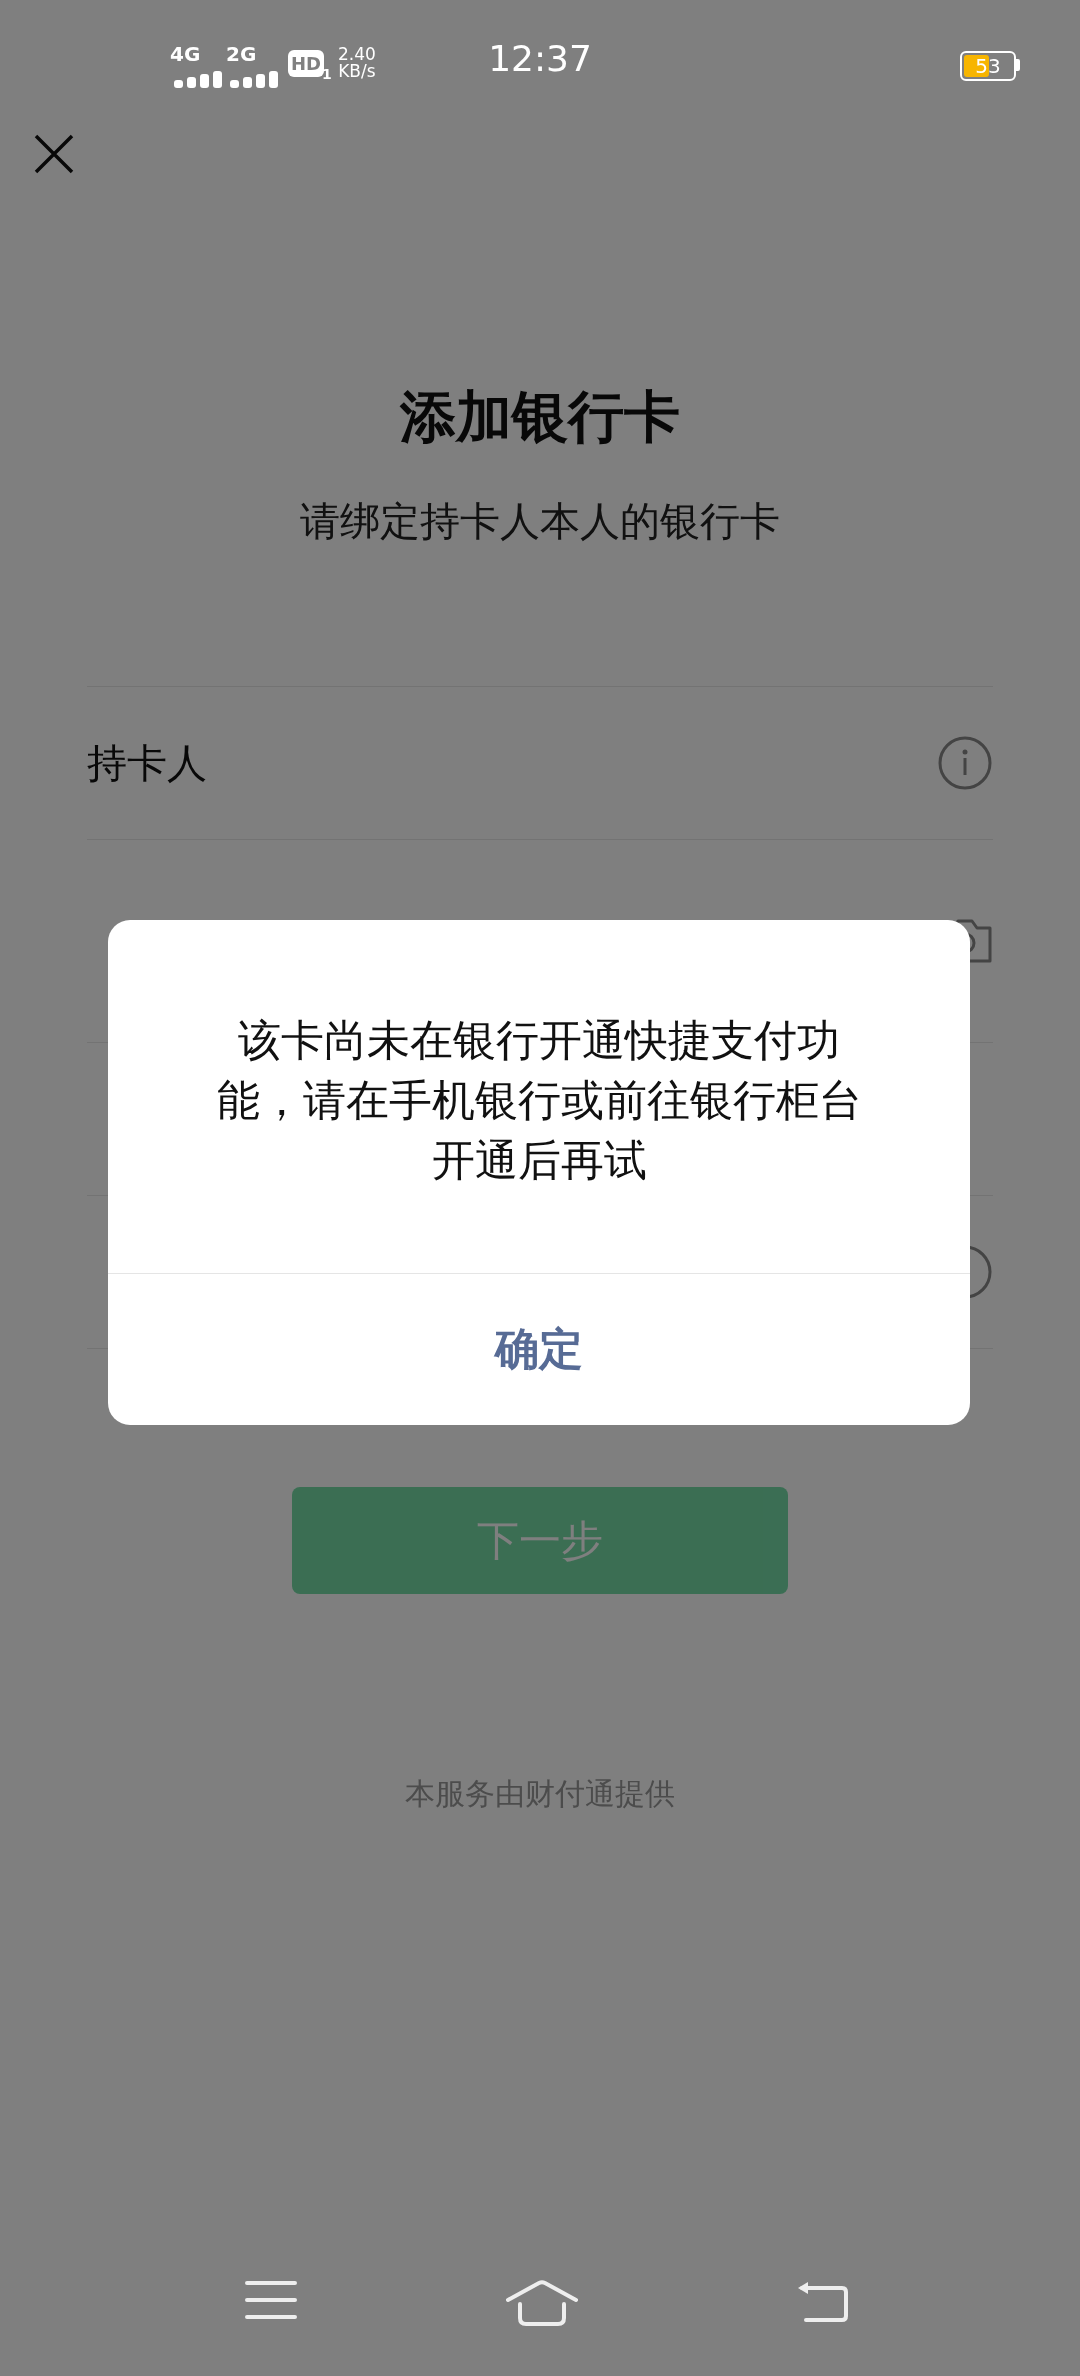 This screenshot has height=2376, width=1080. What do you see at coordinates (539, 1097) in the screenshot?
I see `dialog-message: 该卡尚未在银行开通快捷支付功能，请在手机银行或前往银行柜台开通后再试` at bounding box center [539, 1097].